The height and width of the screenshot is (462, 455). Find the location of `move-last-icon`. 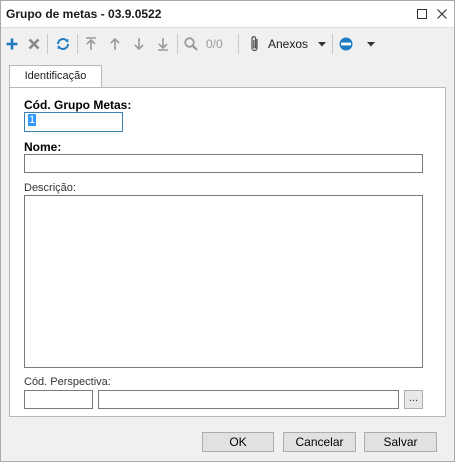

move-last-icon is located at coordinates (163, 44).